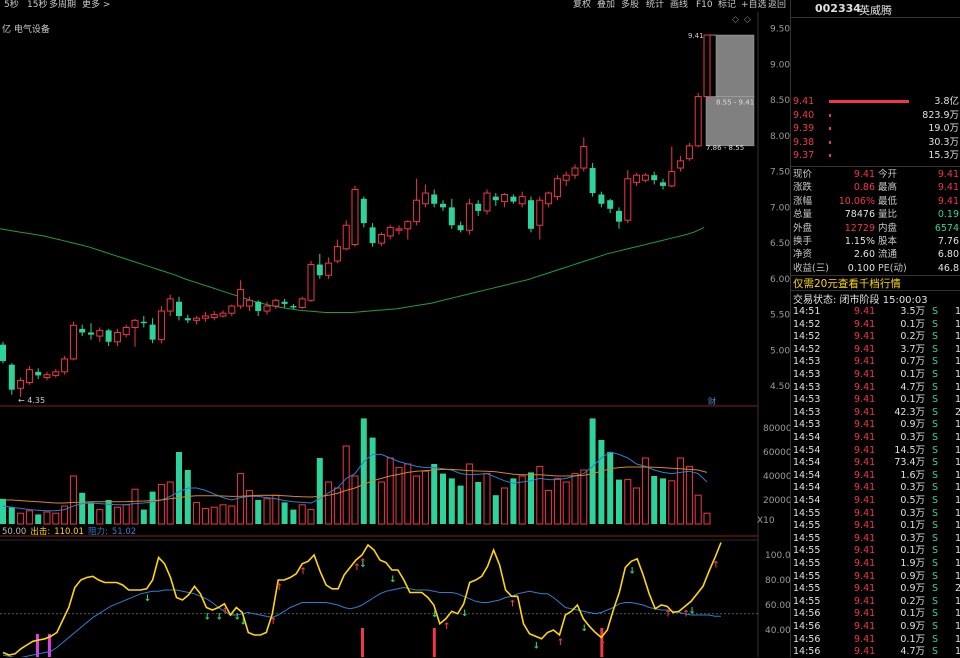  What do you see at coordinates (875, 187) in the screenshot?
I see `stat-row: 涨跌 0.86 最高 9.41` at bounding box center [875, 187].